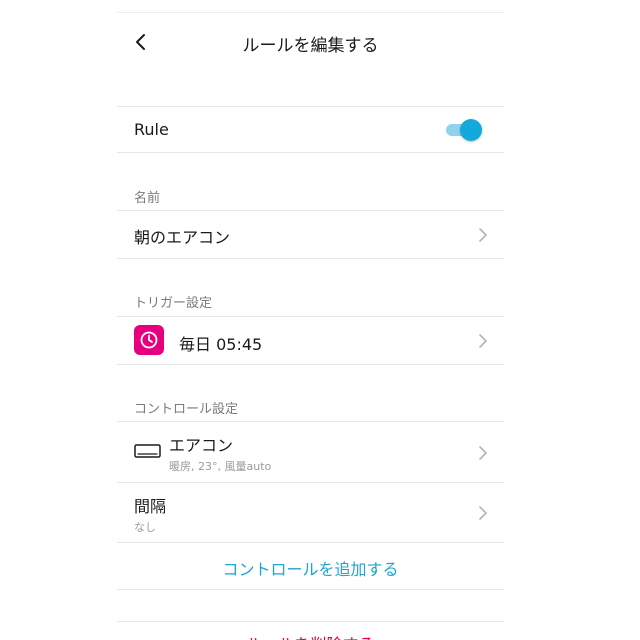  I want to click on trigger-value: 毎日 05:45, so click(221, 344).